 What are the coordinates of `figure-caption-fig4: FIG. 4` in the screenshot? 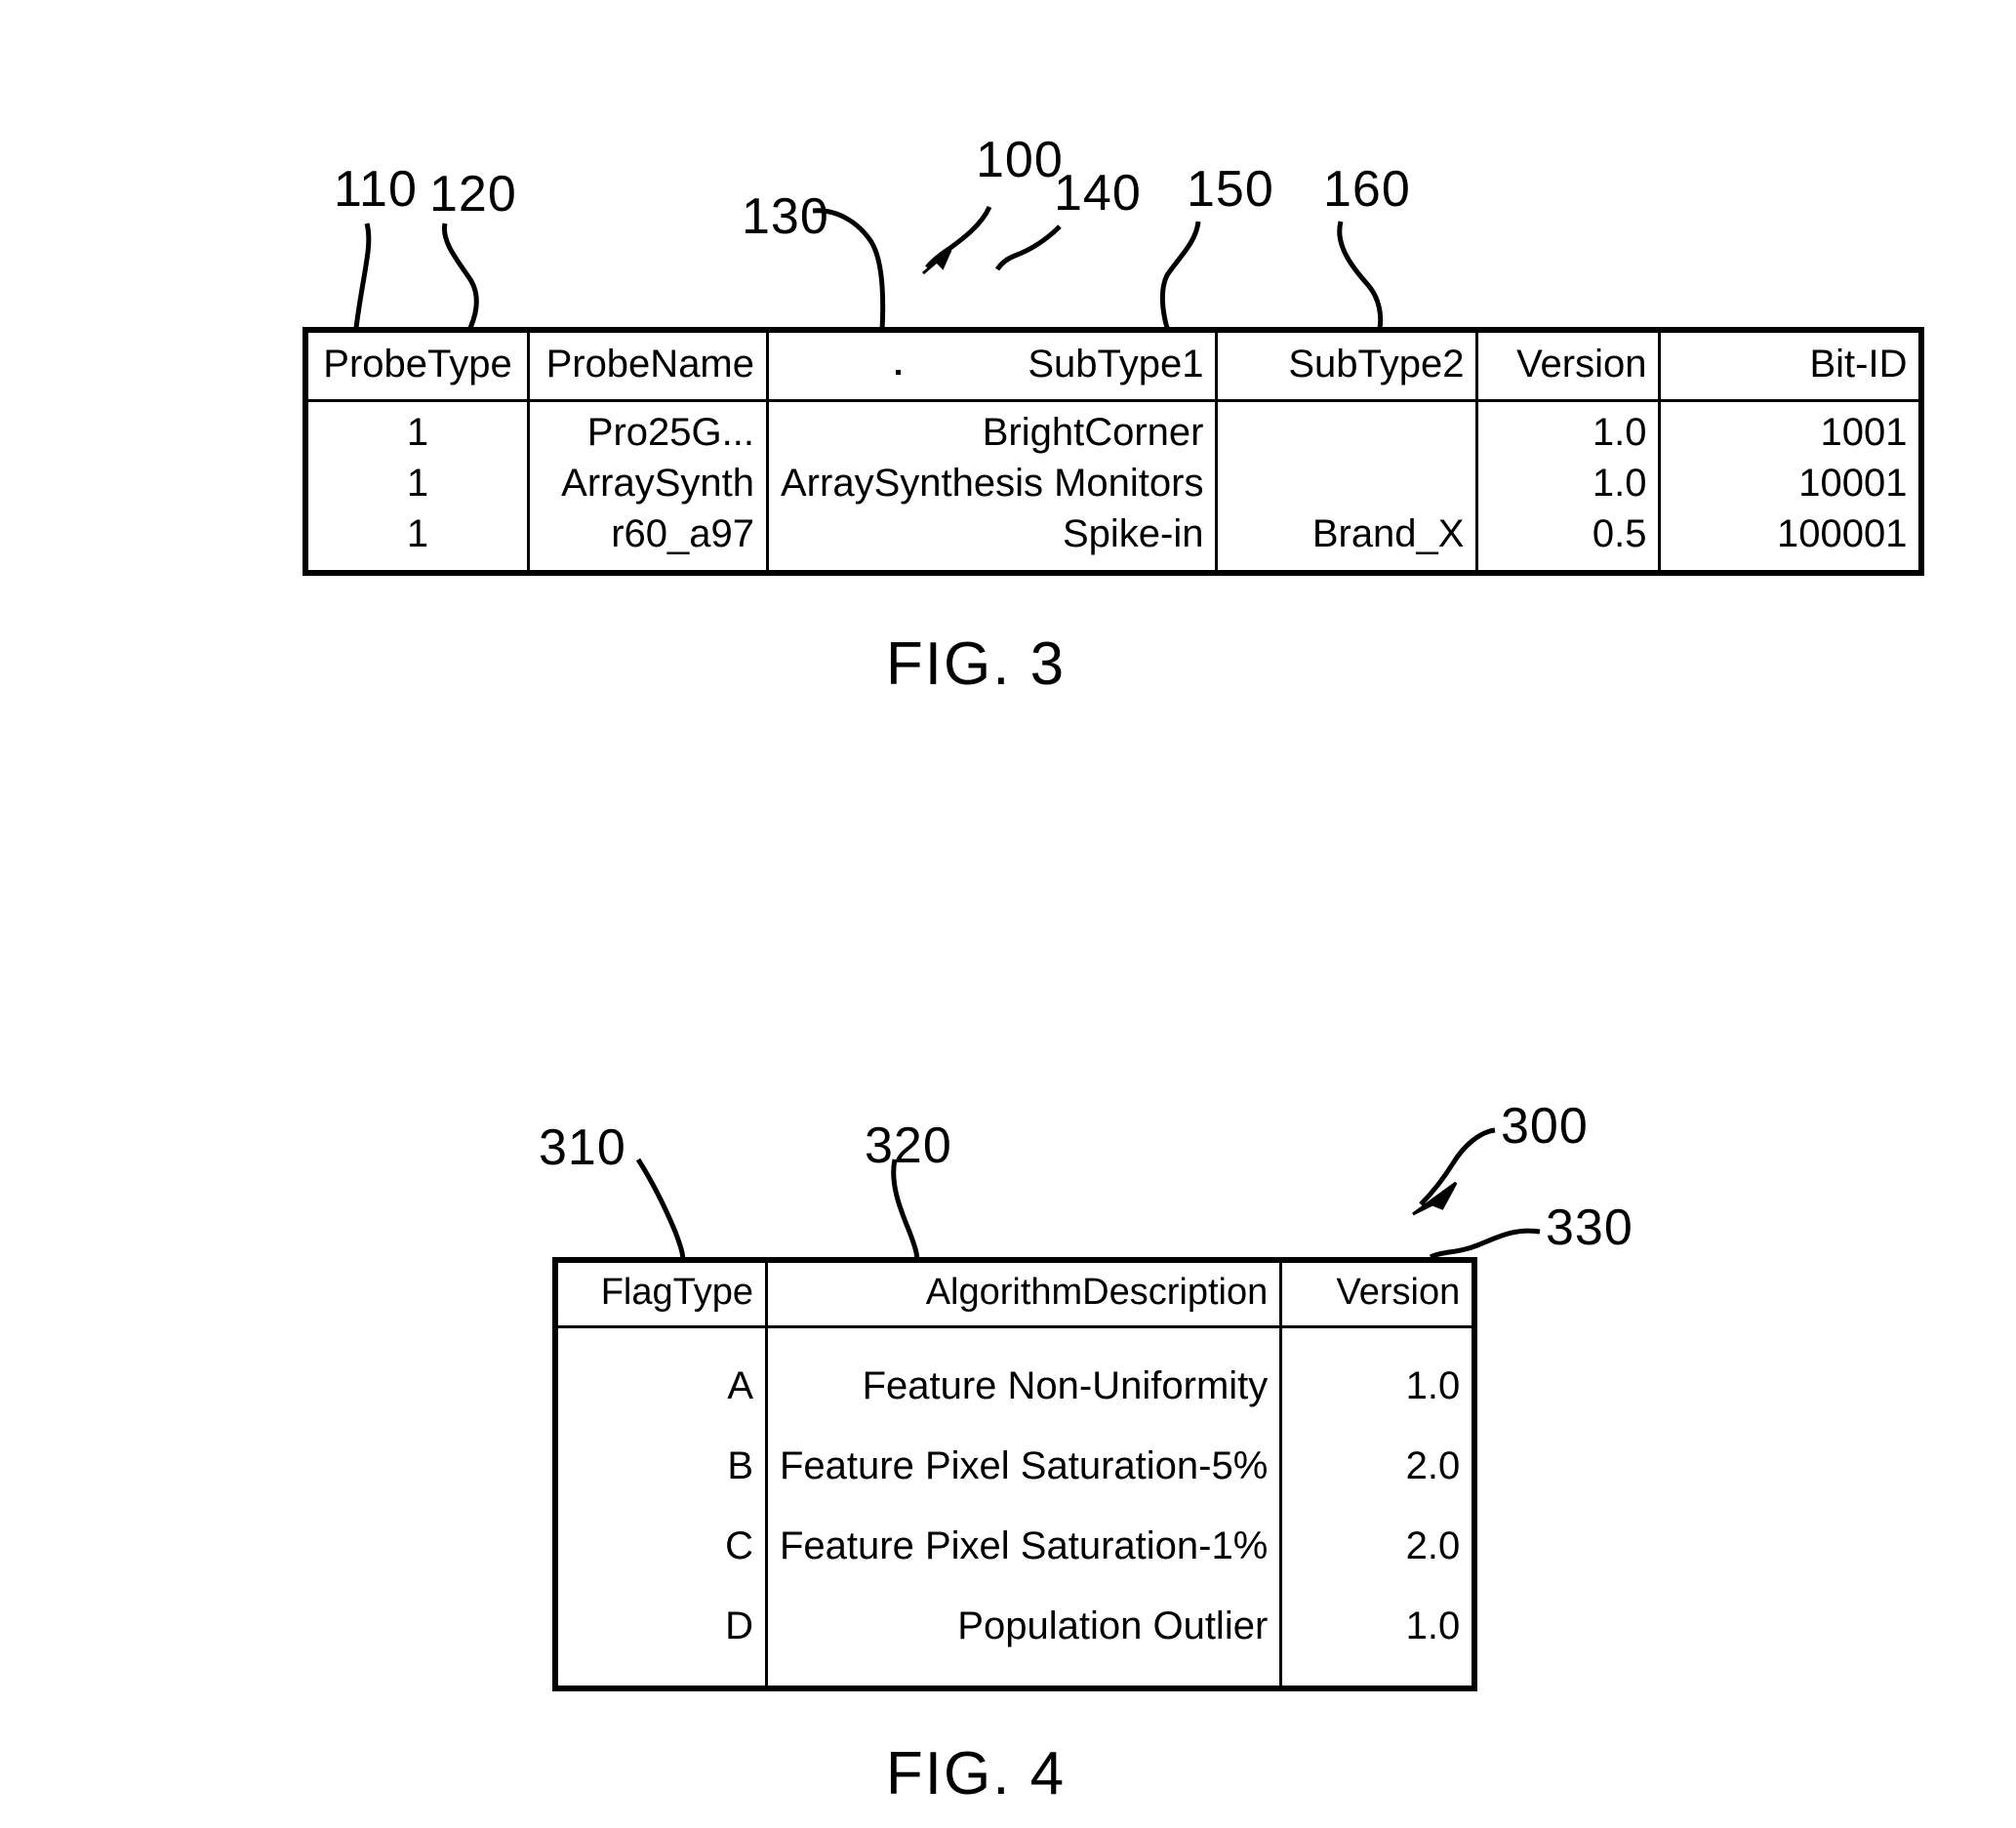 It's located at (976, 1774).